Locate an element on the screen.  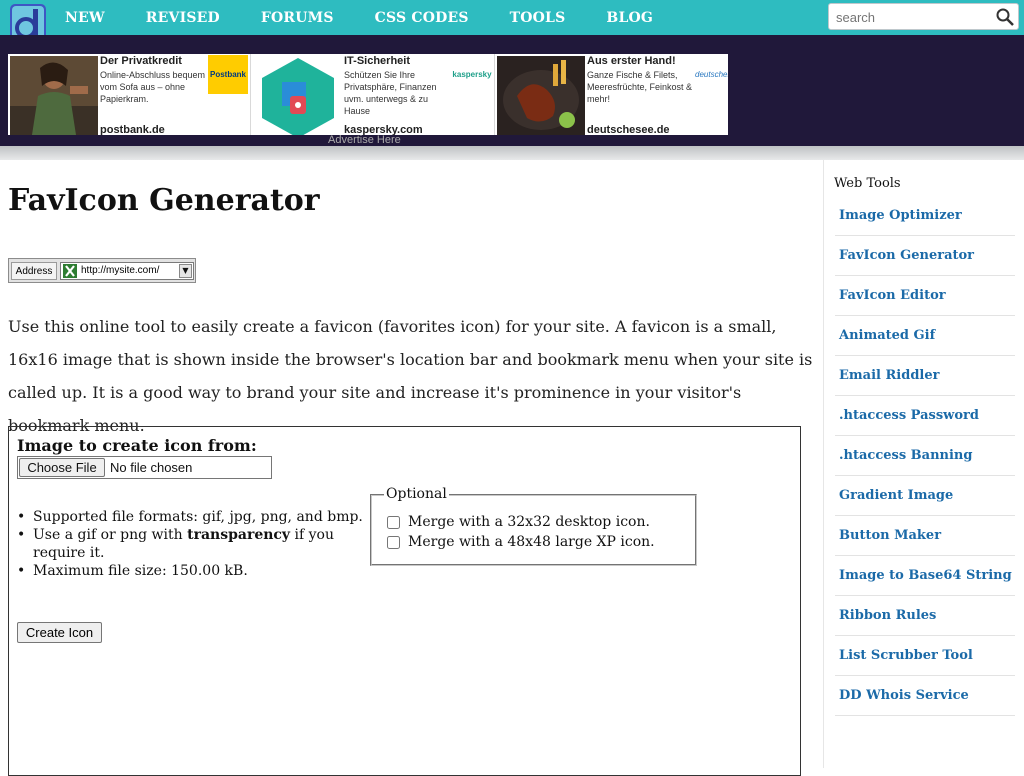
merge-48-checkbox is located at coordinates (393, 542).